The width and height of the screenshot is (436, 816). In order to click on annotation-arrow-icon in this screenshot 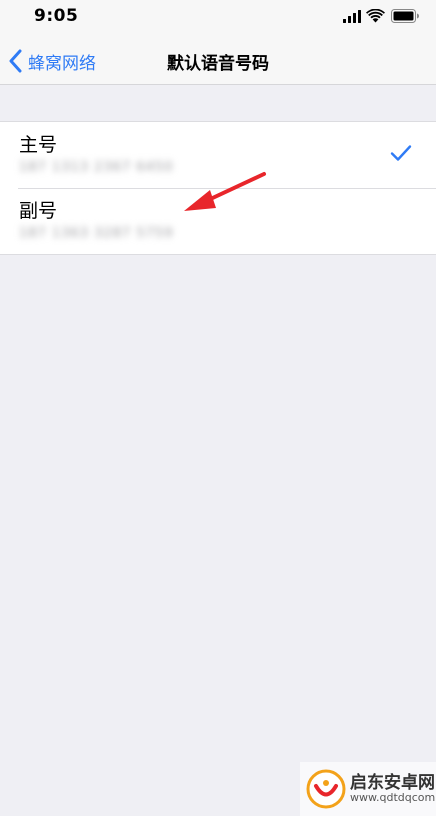, I will do `click(225, 191)`.